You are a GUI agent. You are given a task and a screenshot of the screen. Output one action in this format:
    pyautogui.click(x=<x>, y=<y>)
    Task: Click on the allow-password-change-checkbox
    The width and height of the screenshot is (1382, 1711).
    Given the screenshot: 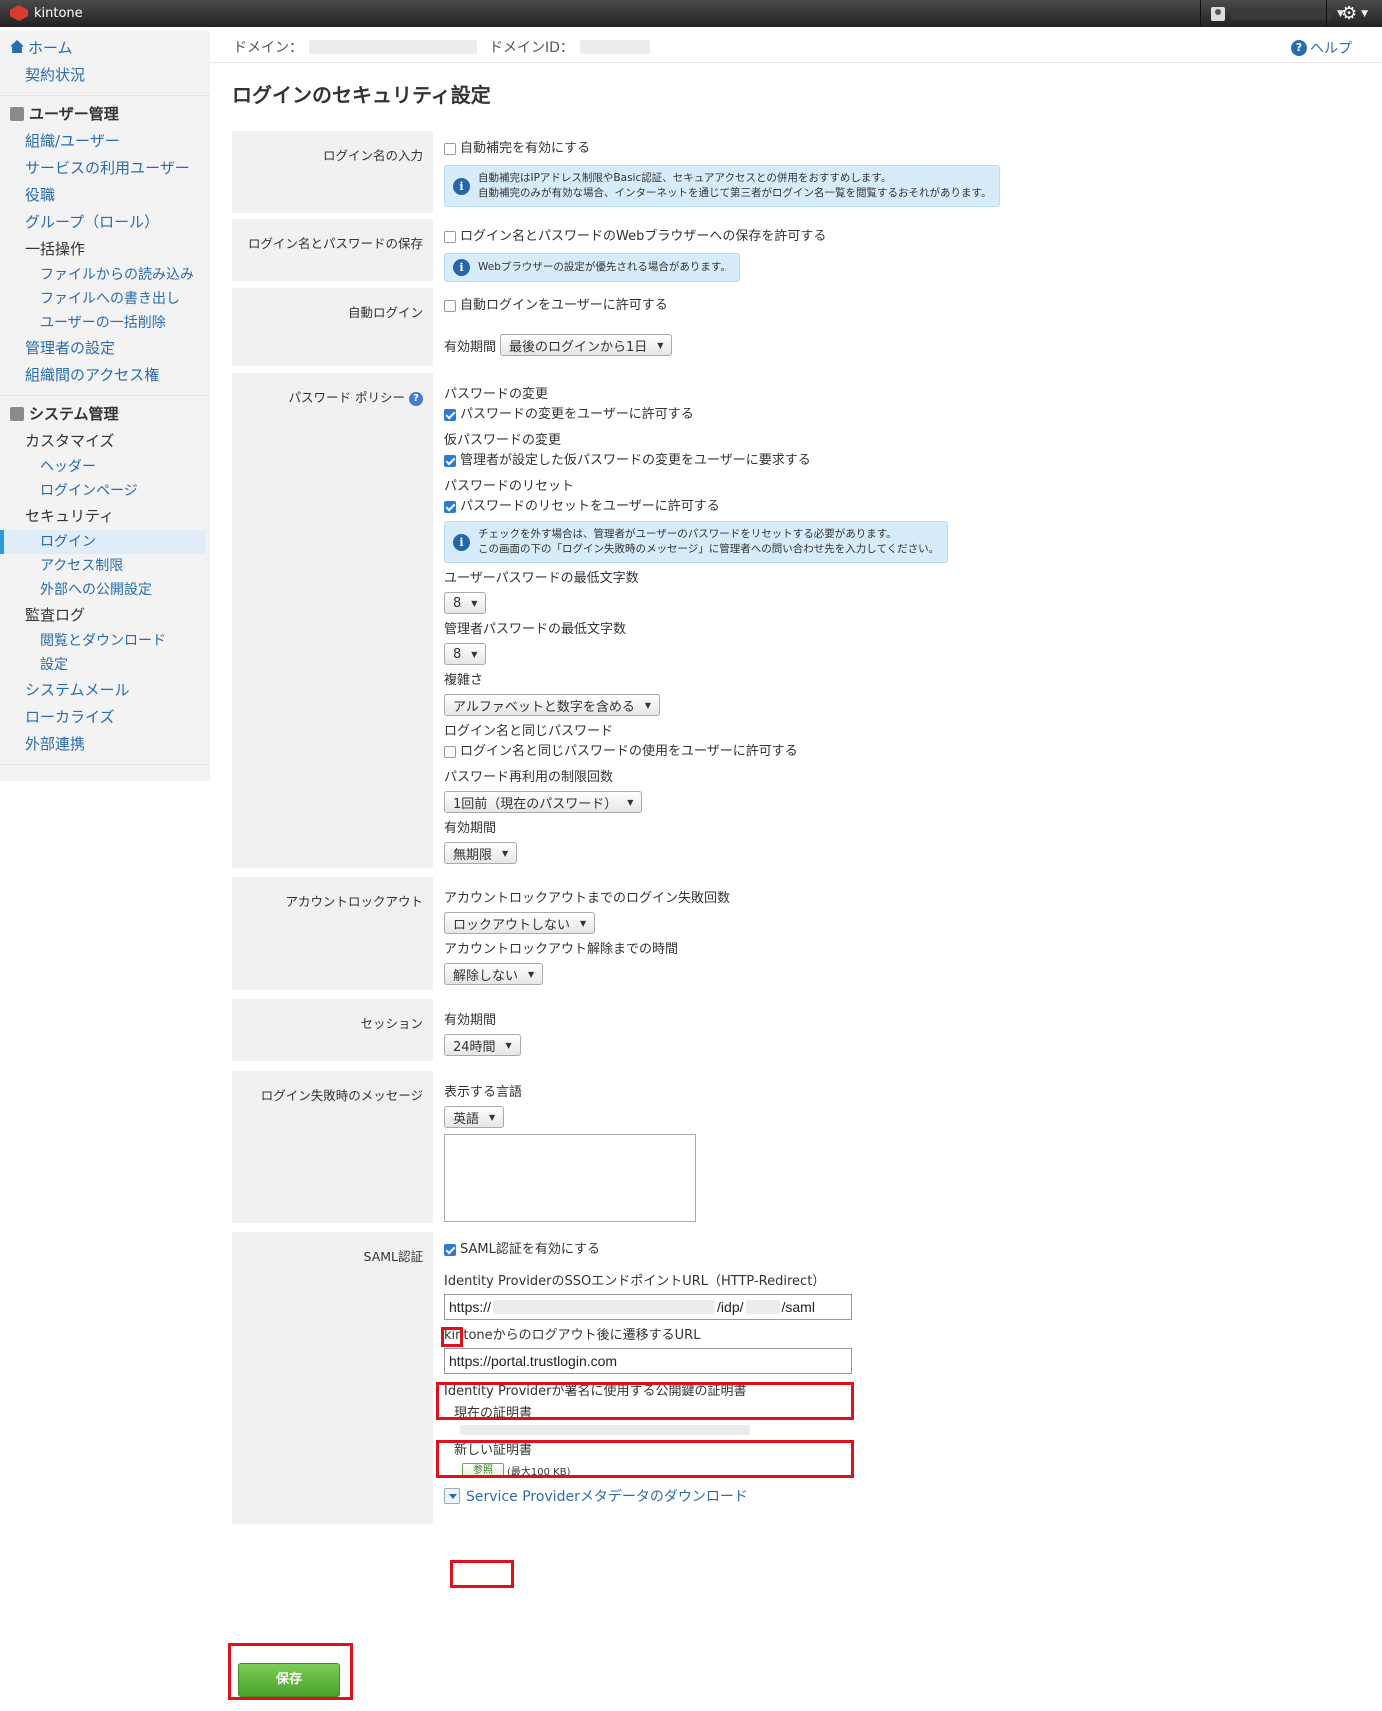 What is the action you would take?
    pyautogui.click(x=450, y=415)
    